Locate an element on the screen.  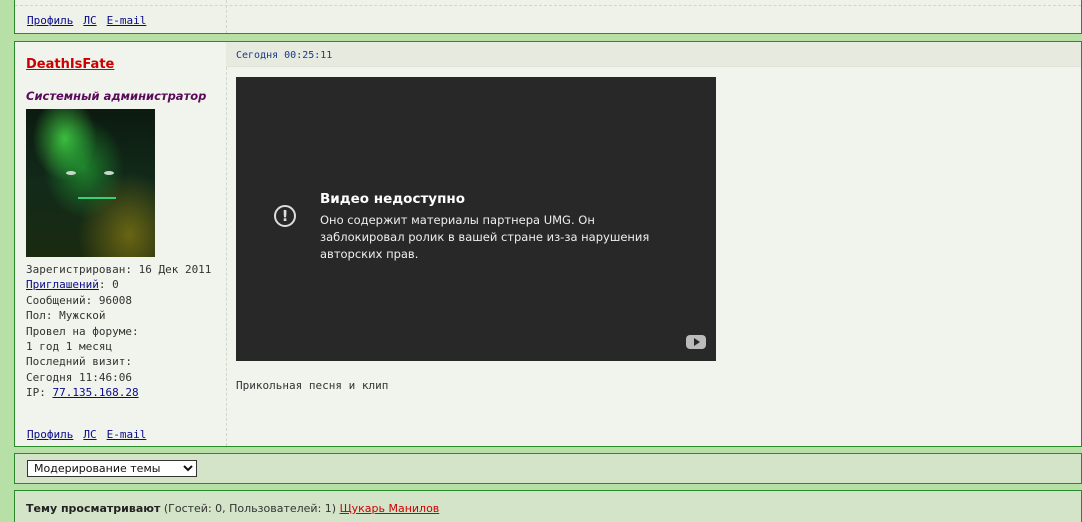
ip-label: IP: is located at coordinates (39, 393).